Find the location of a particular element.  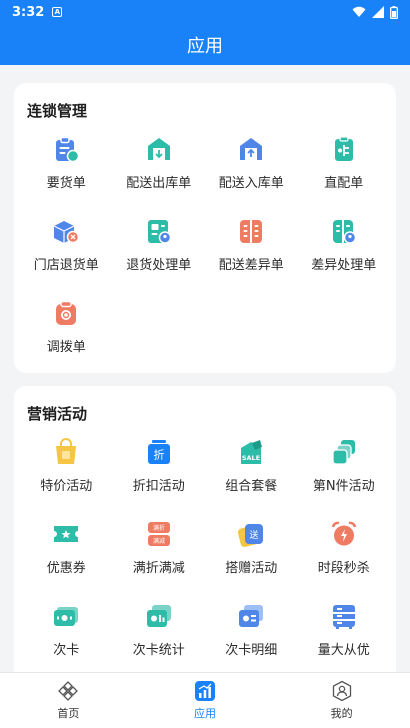

grid-item-label: 特价活动 is located at coordinates (66, 486).